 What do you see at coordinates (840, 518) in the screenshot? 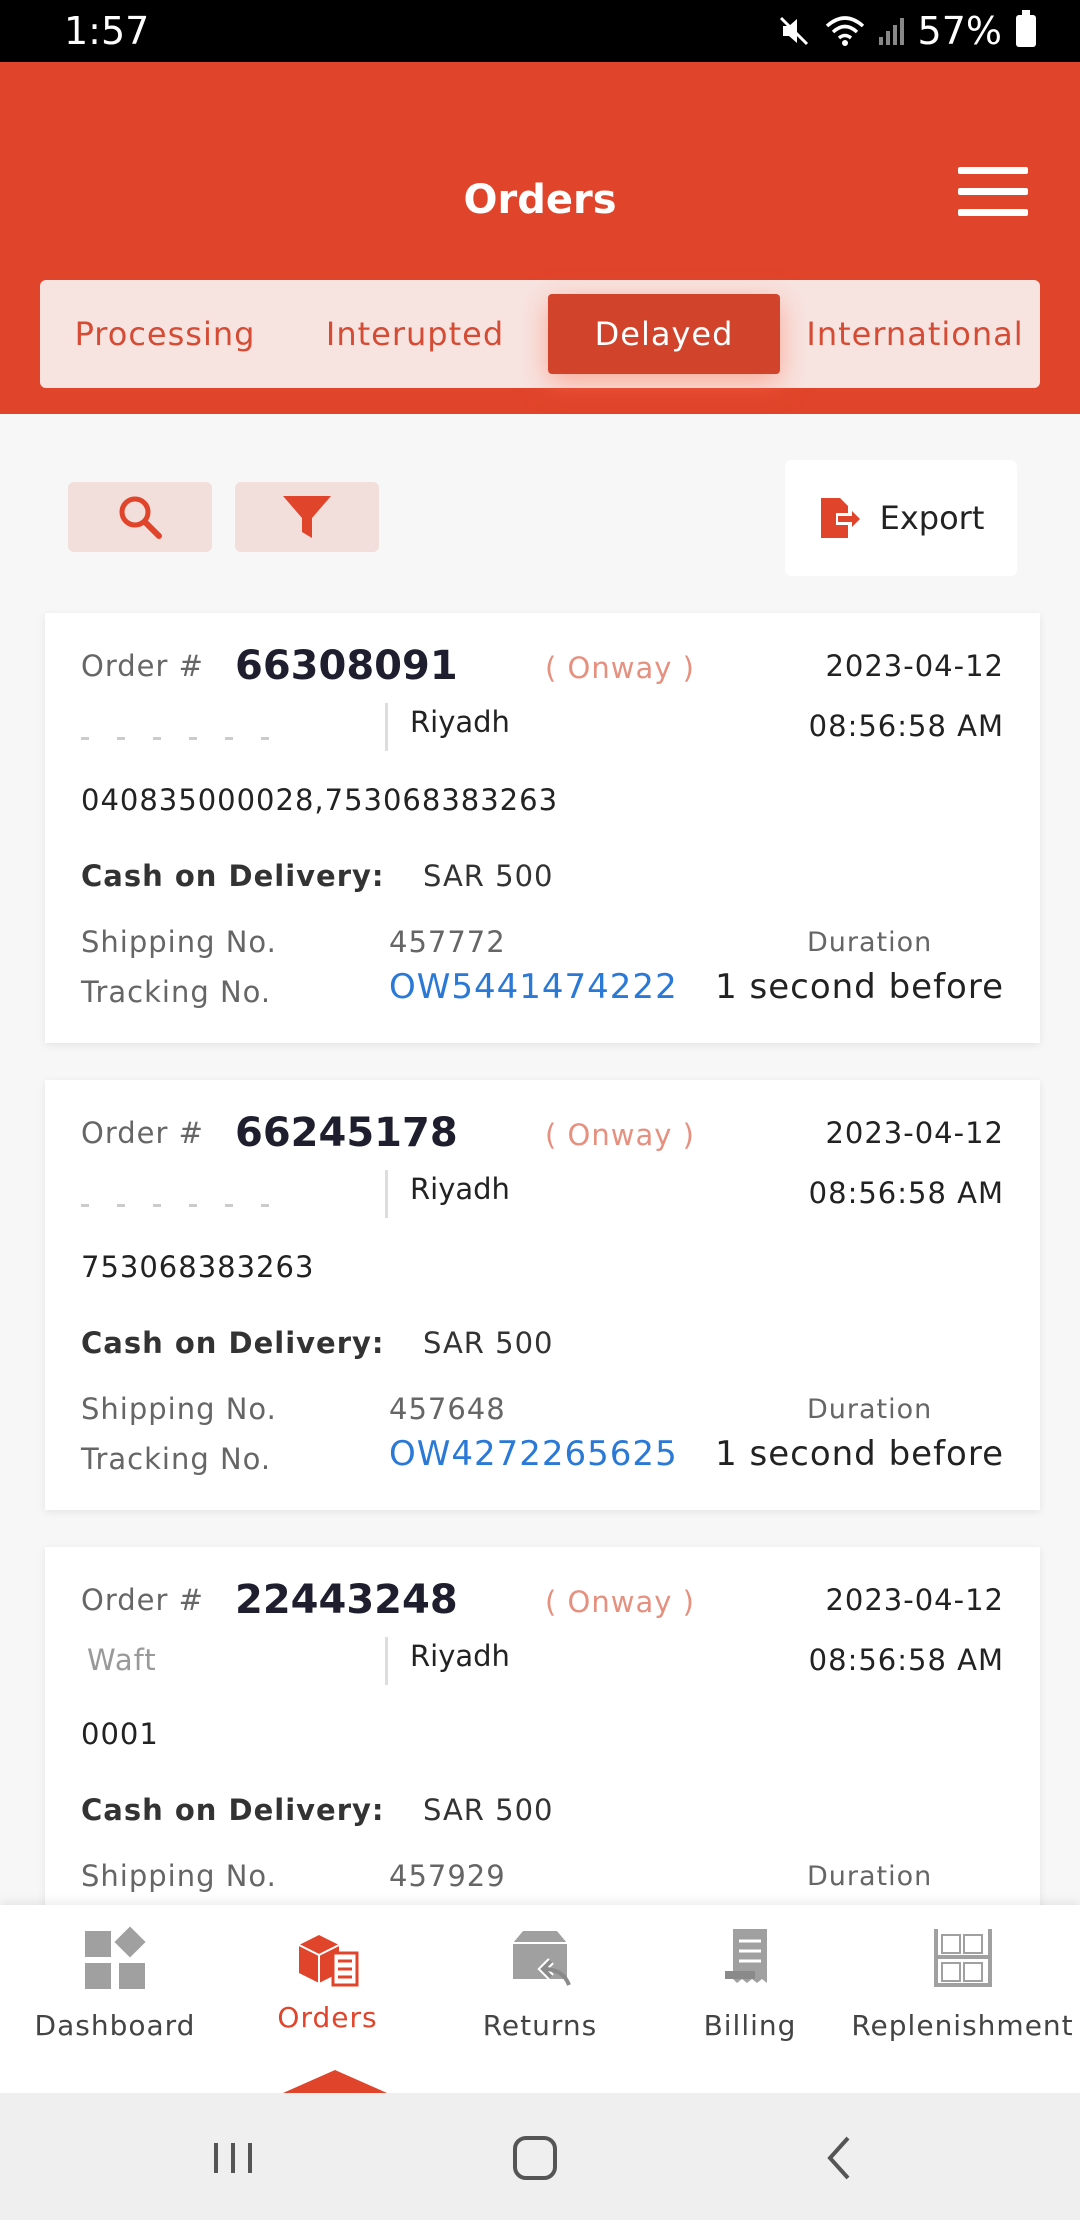
I see `export-file-icon` at bounding box center [840, 518].